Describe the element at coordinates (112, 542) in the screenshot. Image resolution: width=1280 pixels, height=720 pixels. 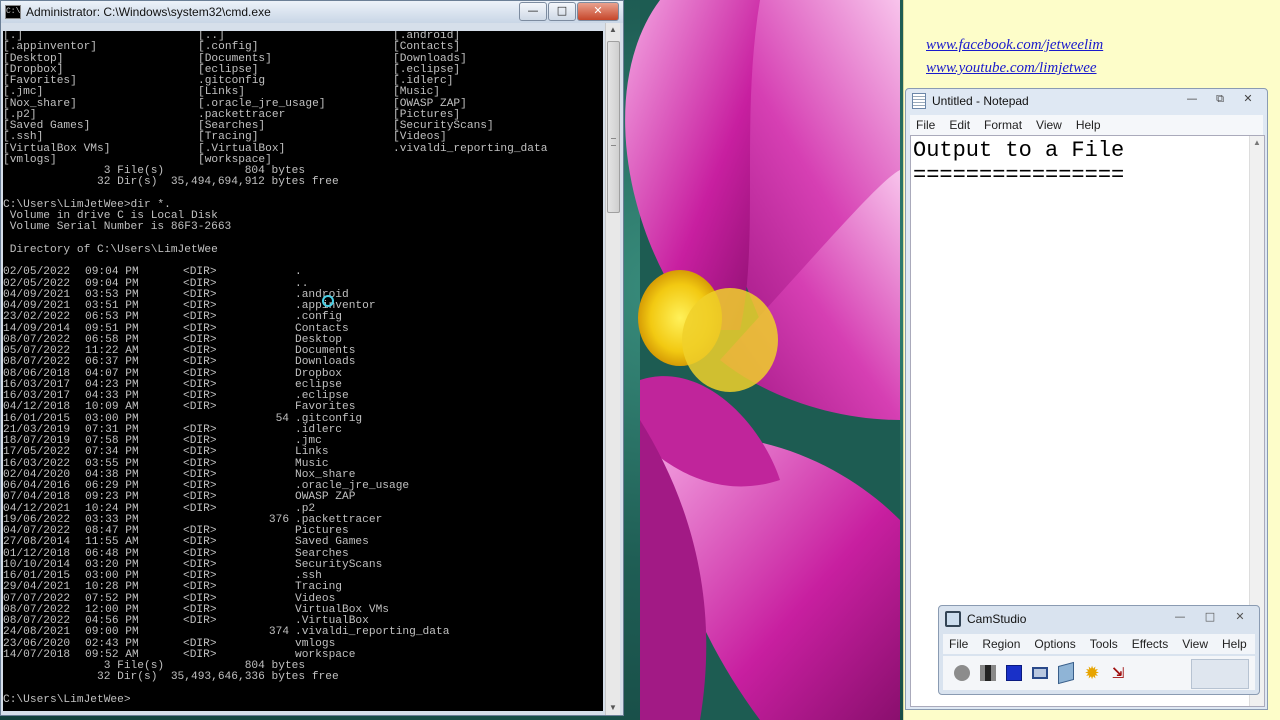
I see `dir-entry-time: 11:55 AM` at that location.